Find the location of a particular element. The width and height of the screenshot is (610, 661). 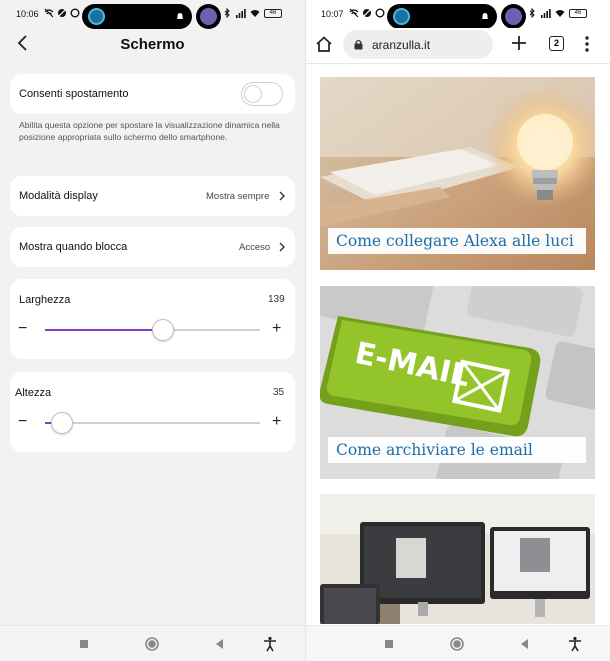

address-bar: aranzulla.it is located at coordinates (418, 44).